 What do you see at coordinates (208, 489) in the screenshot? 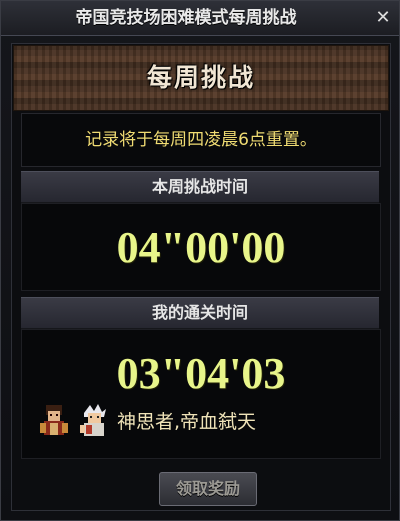
I see `claim-reward-button: 领取奖励` at bounding box center [208, 489].